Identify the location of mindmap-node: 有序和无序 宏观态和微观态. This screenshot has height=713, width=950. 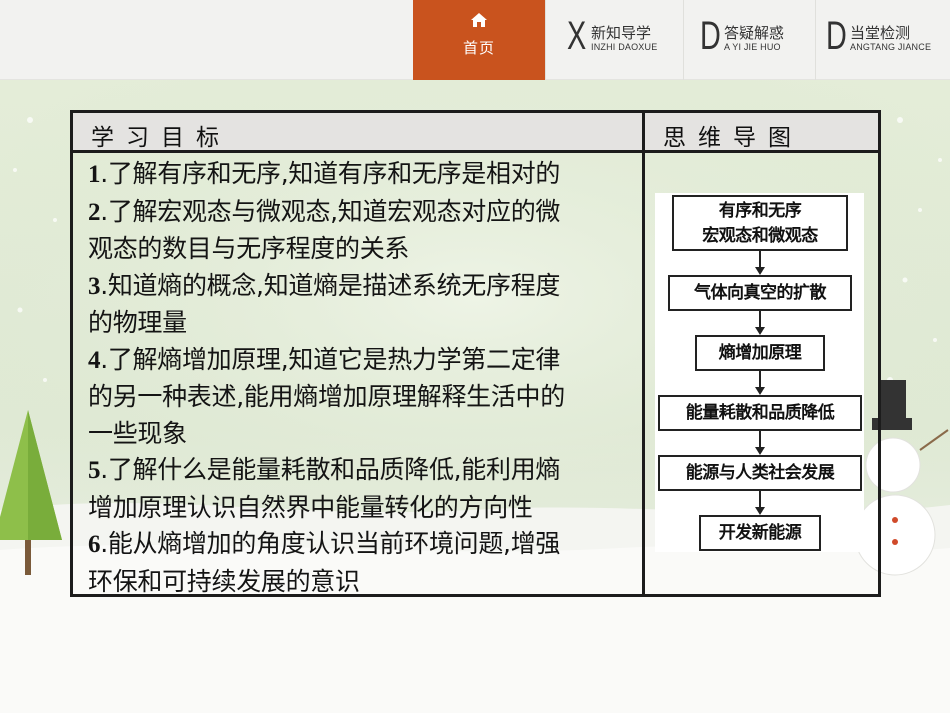
(760, 223).